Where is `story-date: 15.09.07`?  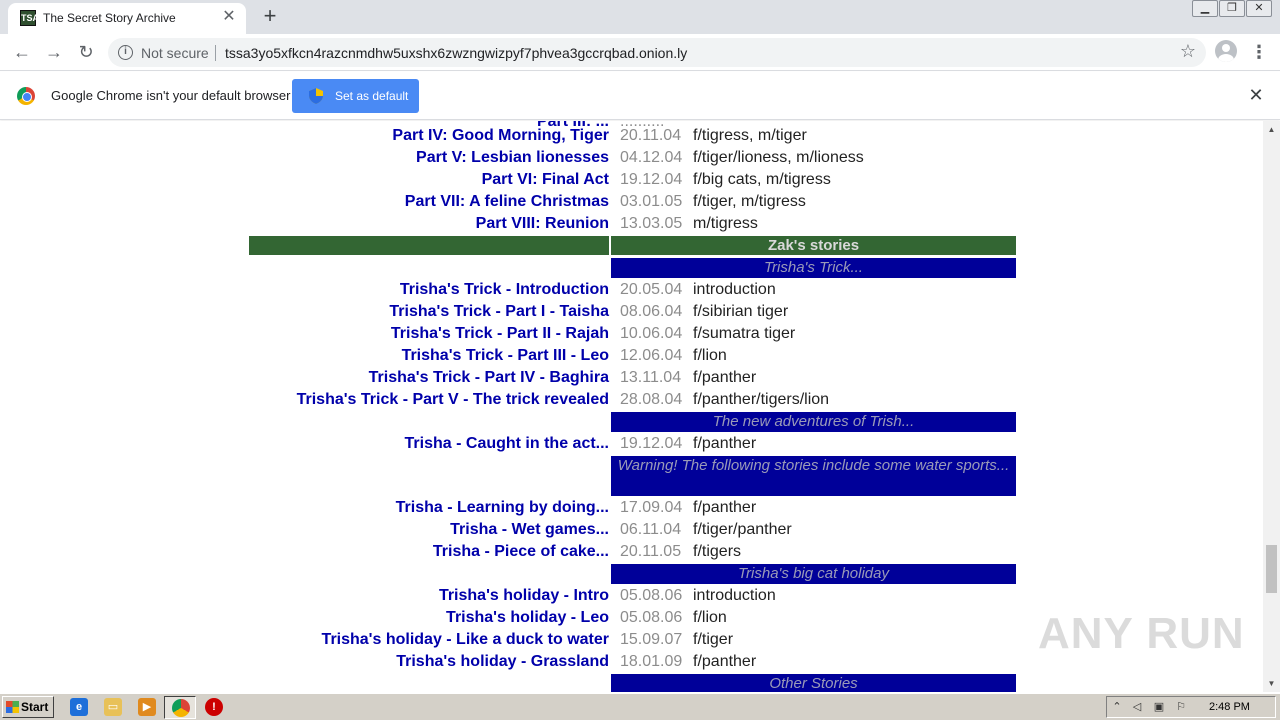
story-date: 15.09.07 is located at coordinates (651, 639).